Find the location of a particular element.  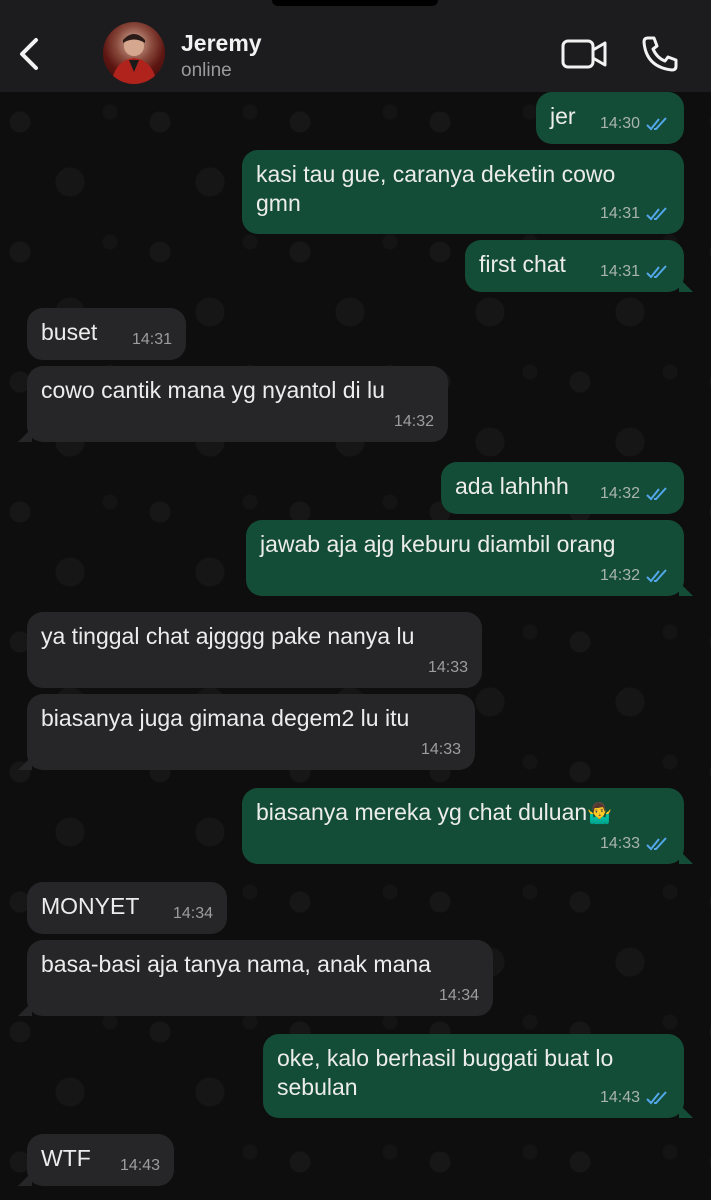

message-bubble-outgoing: jer 14:30 is located at coordinates (610, 118).